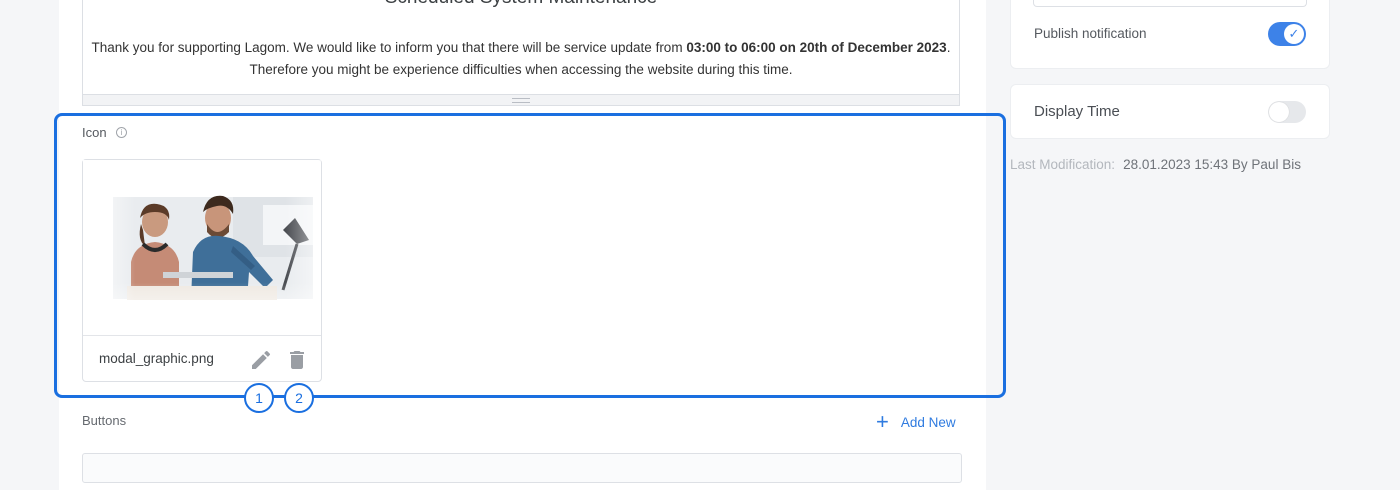 The height and width of the screenshot is (490, 1400). What do you see at coordinates (156, 358) in the screenshot?
I see `file-name: modal_graphic.png` at bounding box center [156, 358].